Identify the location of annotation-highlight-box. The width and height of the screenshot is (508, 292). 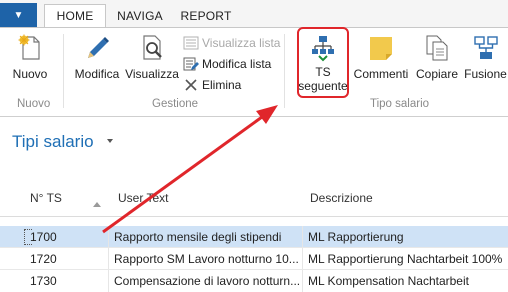
(323, 62).